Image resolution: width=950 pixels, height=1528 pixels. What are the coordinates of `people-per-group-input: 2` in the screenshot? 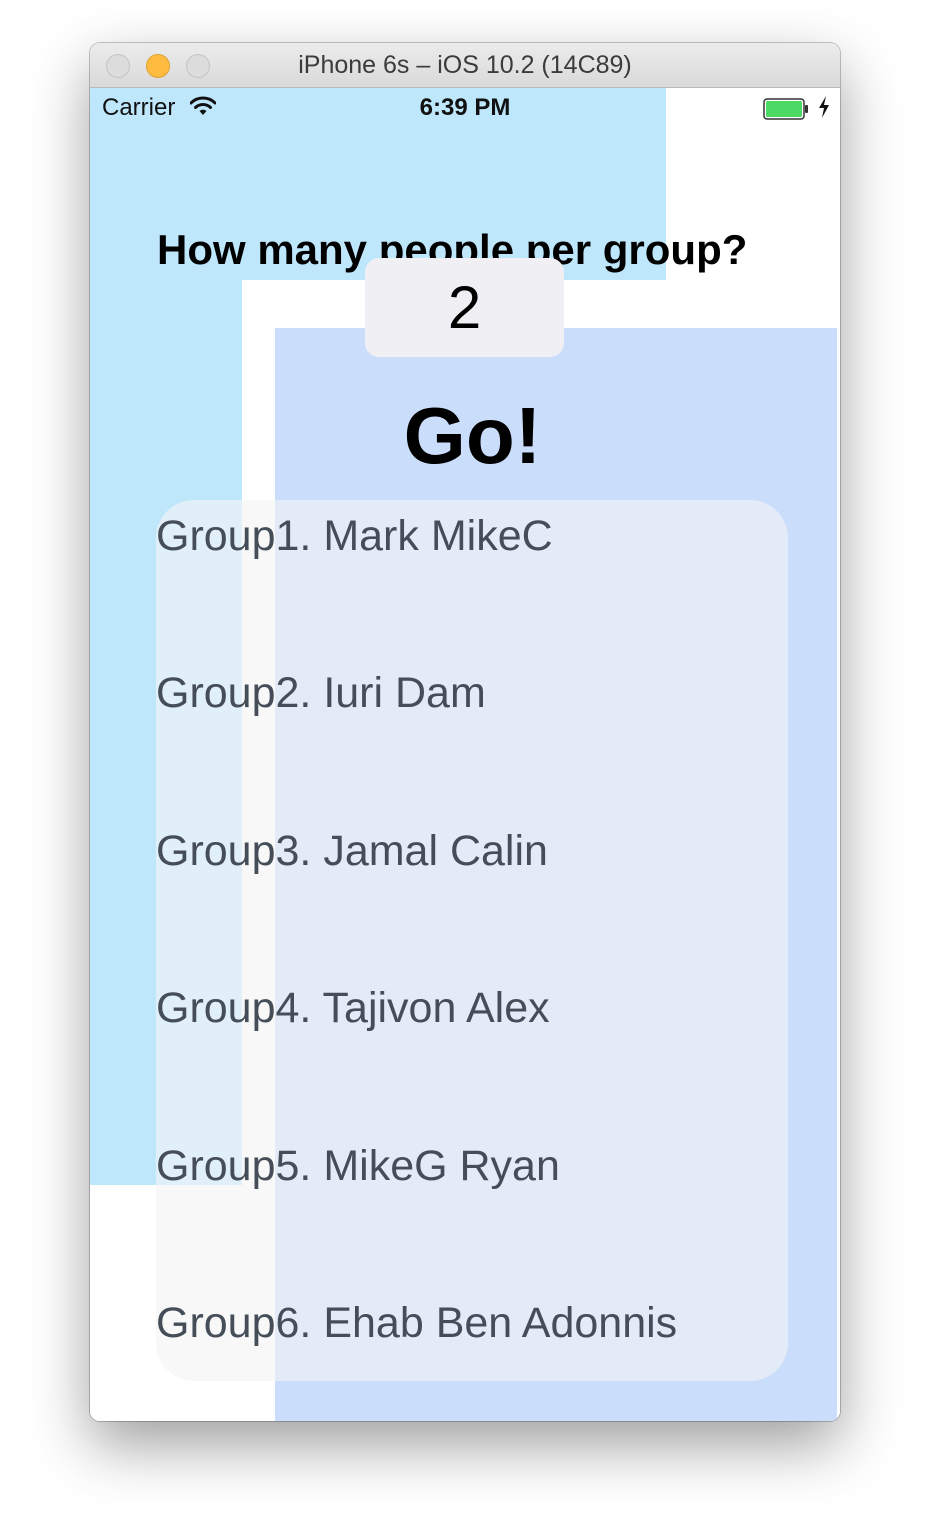 It's located at (464, 307).